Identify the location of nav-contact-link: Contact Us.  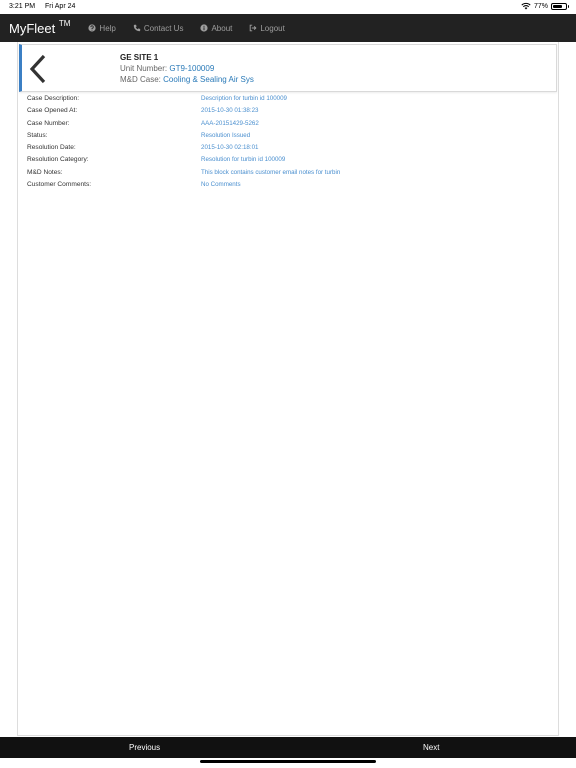
(158, 28).